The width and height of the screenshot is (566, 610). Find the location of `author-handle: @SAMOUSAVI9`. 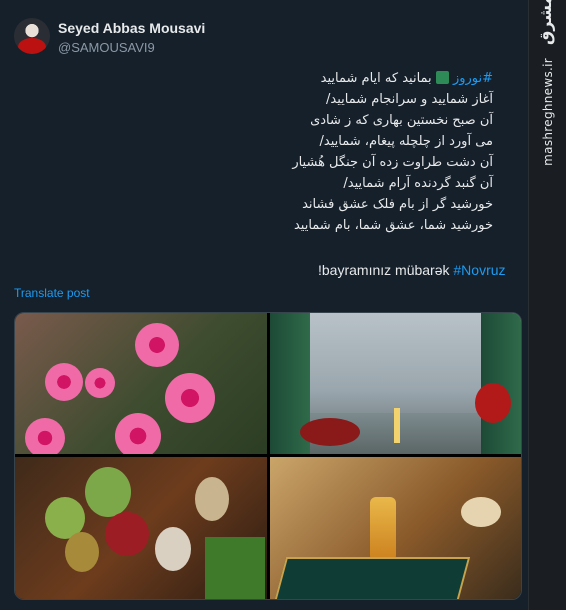

author-handle: @SAMOUSAVI9 is located at coordinates (106, 47).